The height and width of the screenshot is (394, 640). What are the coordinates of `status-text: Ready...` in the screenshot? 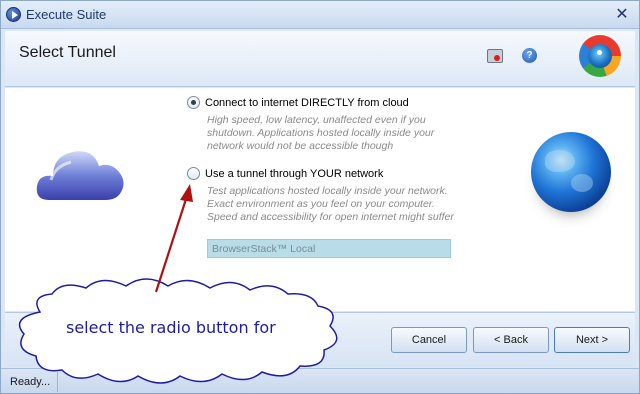 It's located at (30, 382).